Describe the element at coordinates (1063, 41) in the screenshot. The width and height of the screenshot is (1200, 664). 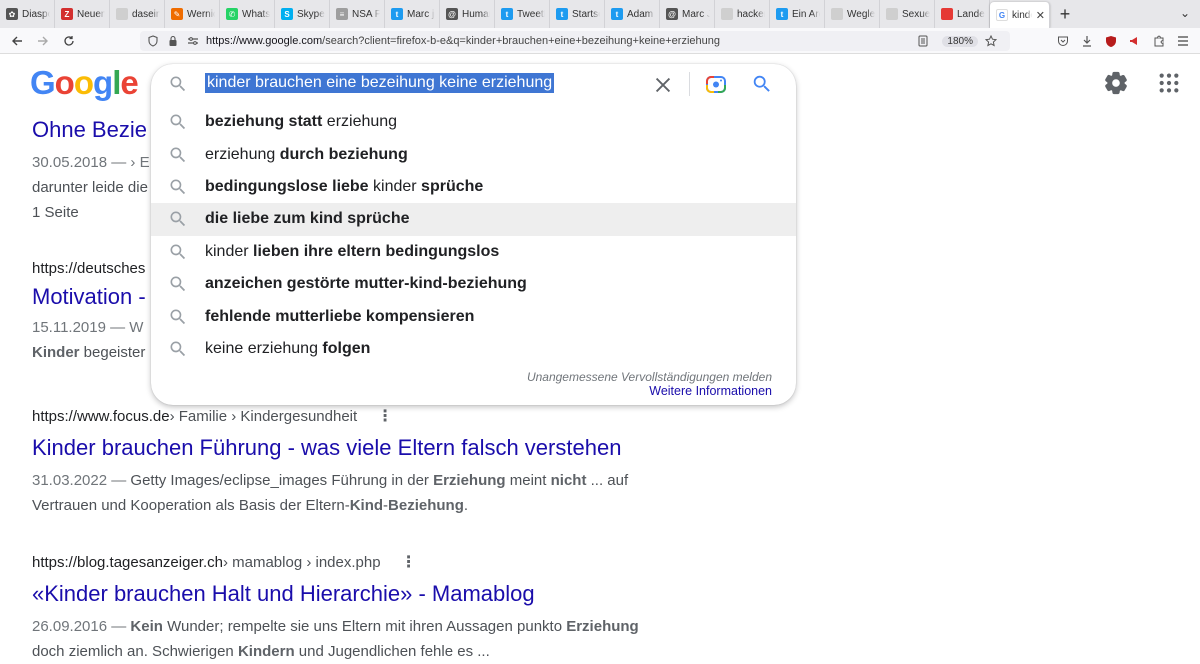
I see `pocket-icon` at that location.